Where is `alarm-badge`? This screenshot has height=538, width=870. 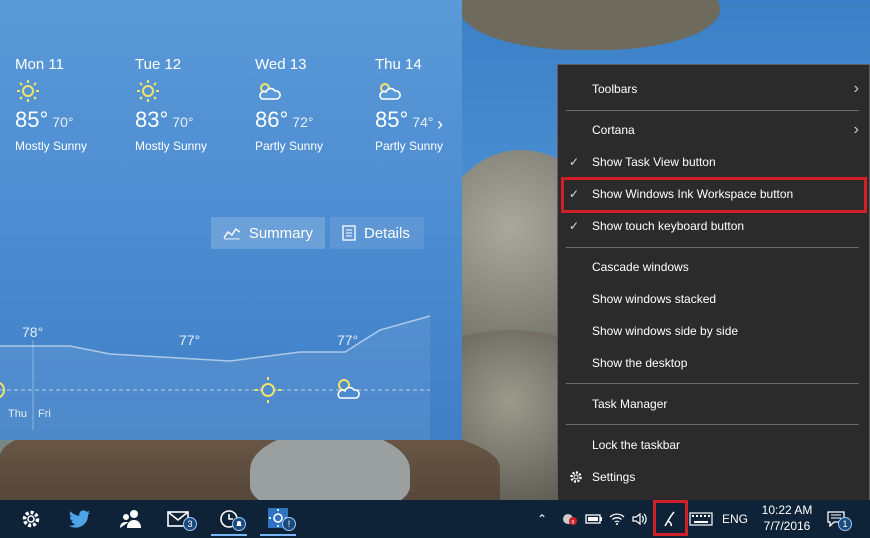 alarm-badge is located at coordinates (239, 524).